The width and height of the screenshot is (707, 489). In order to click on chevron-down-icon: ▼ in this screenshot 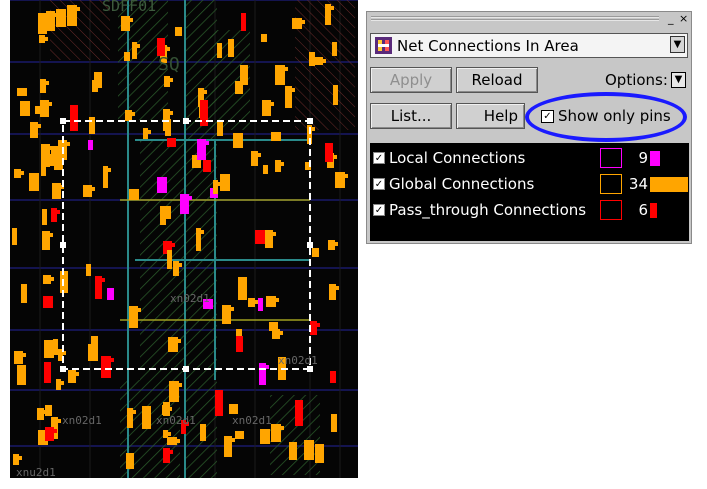, I will do `click(677, 44)`.